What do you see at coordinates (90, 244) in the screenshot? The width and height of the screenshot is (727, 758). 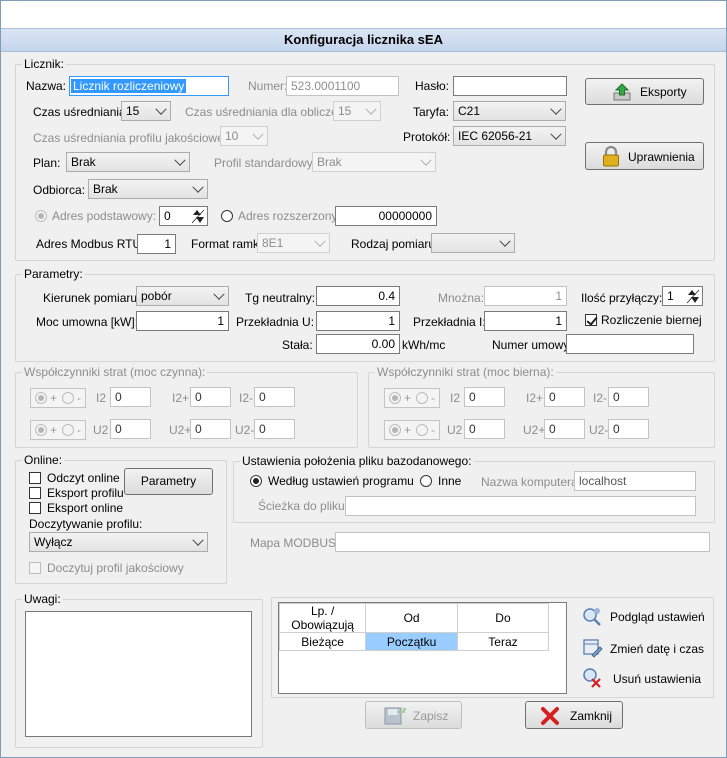 I see `modbus-label: Adres Modbus RTU:` at bounding box center [90, 244].